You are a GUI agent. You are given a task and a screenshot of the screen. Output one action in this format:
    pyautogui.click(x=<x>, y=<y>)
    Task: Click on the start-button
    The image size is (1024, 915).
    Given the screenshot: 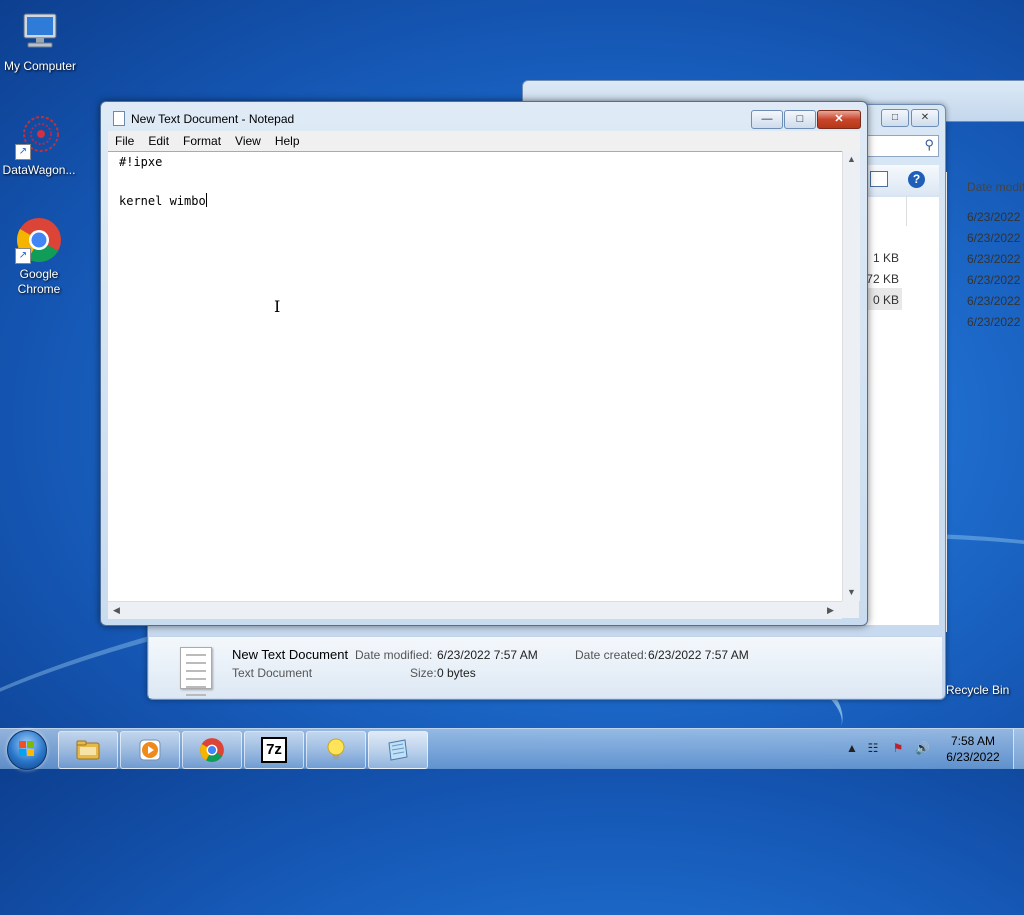 What is the action you would take?
    pyautogui.click(x=27, y=750)
    